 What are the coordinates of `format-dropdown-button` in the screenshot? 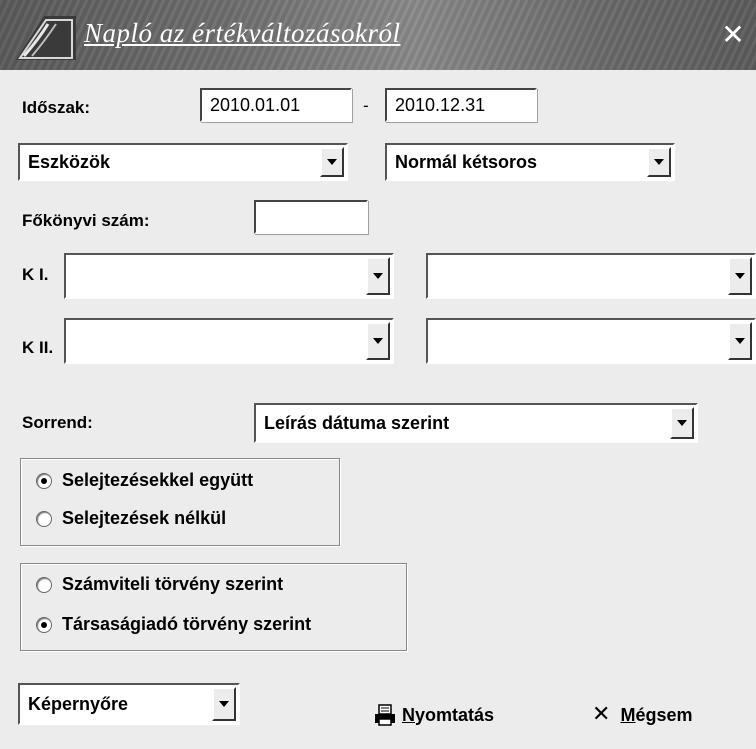 It's located at (659, 162).